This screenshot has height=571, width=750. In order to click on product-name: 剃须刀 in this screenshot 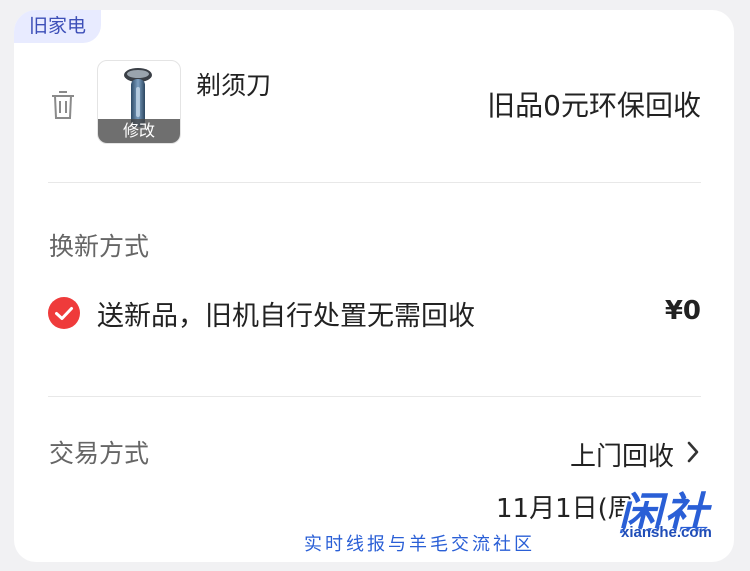, I will do `click(234, 85)`.